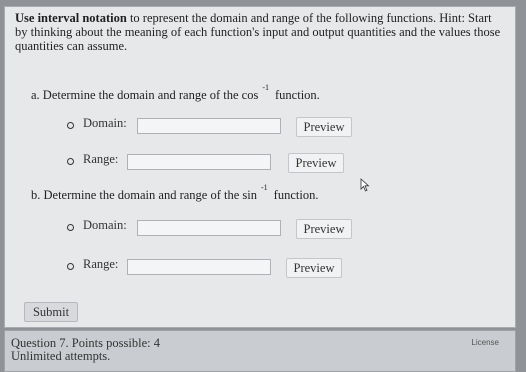  What do you see at coordinates (51, 312) in the screenshot?
I see `submit-button: Submit` at bounding box center [51, 312].